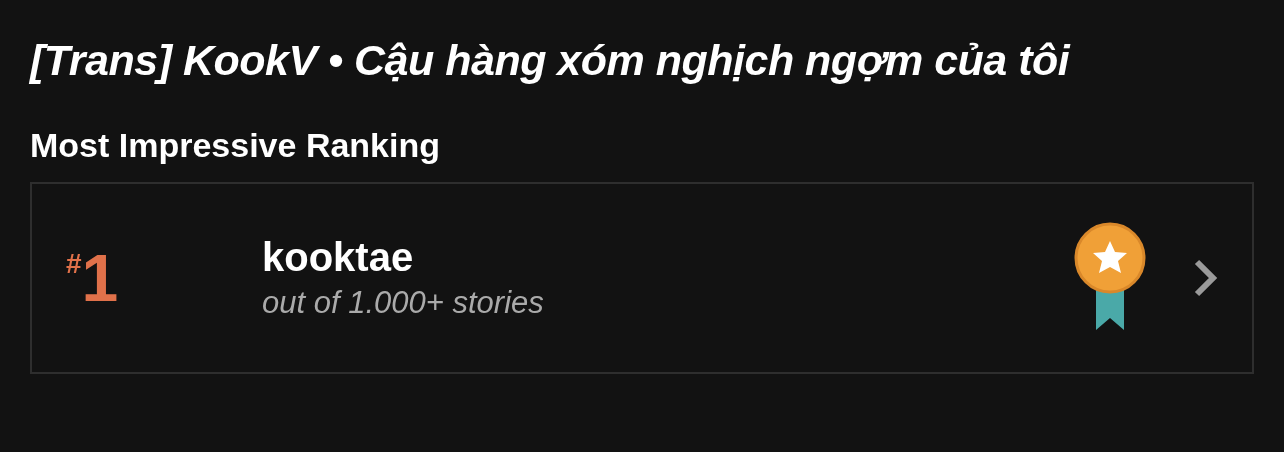 The image size is (1284, 452). I want to click on story-title: [Trans] KookV • Cậu hàng xóm nghịch ngợm của tôi, so click(551, 60).